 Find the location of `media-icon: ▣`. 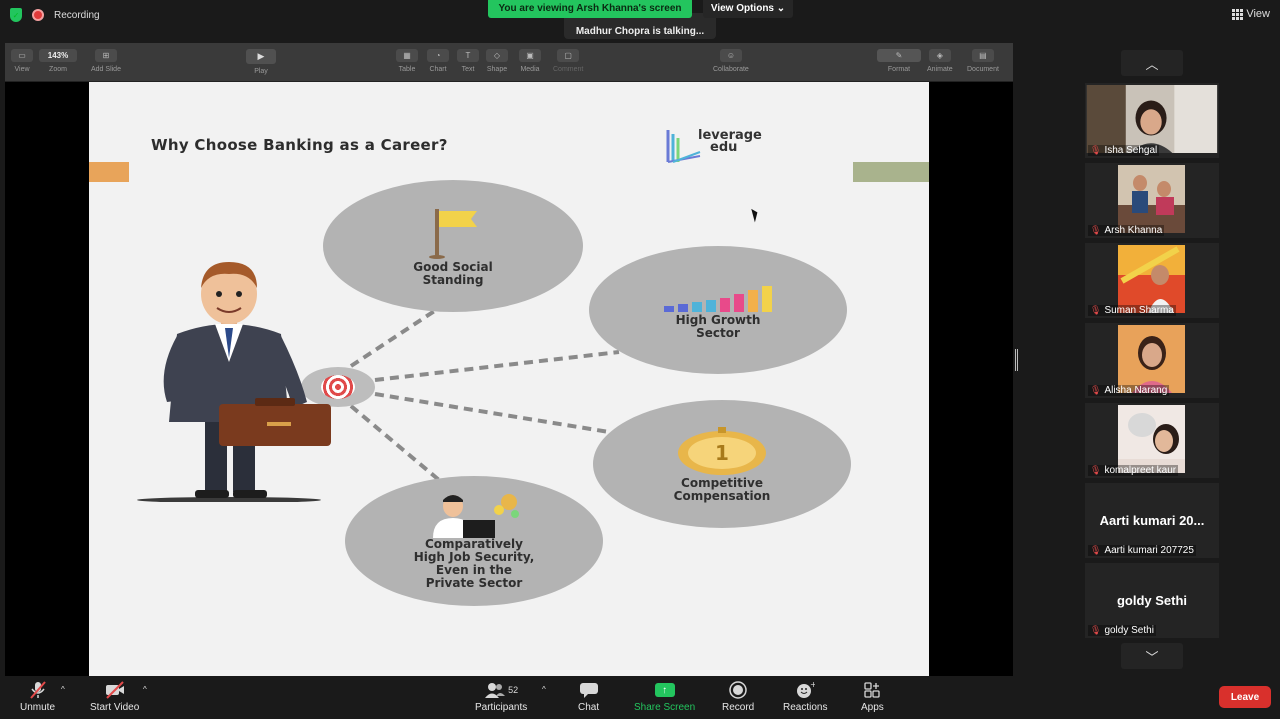

media-icon: ▣ is located at coordinates (530, 55).